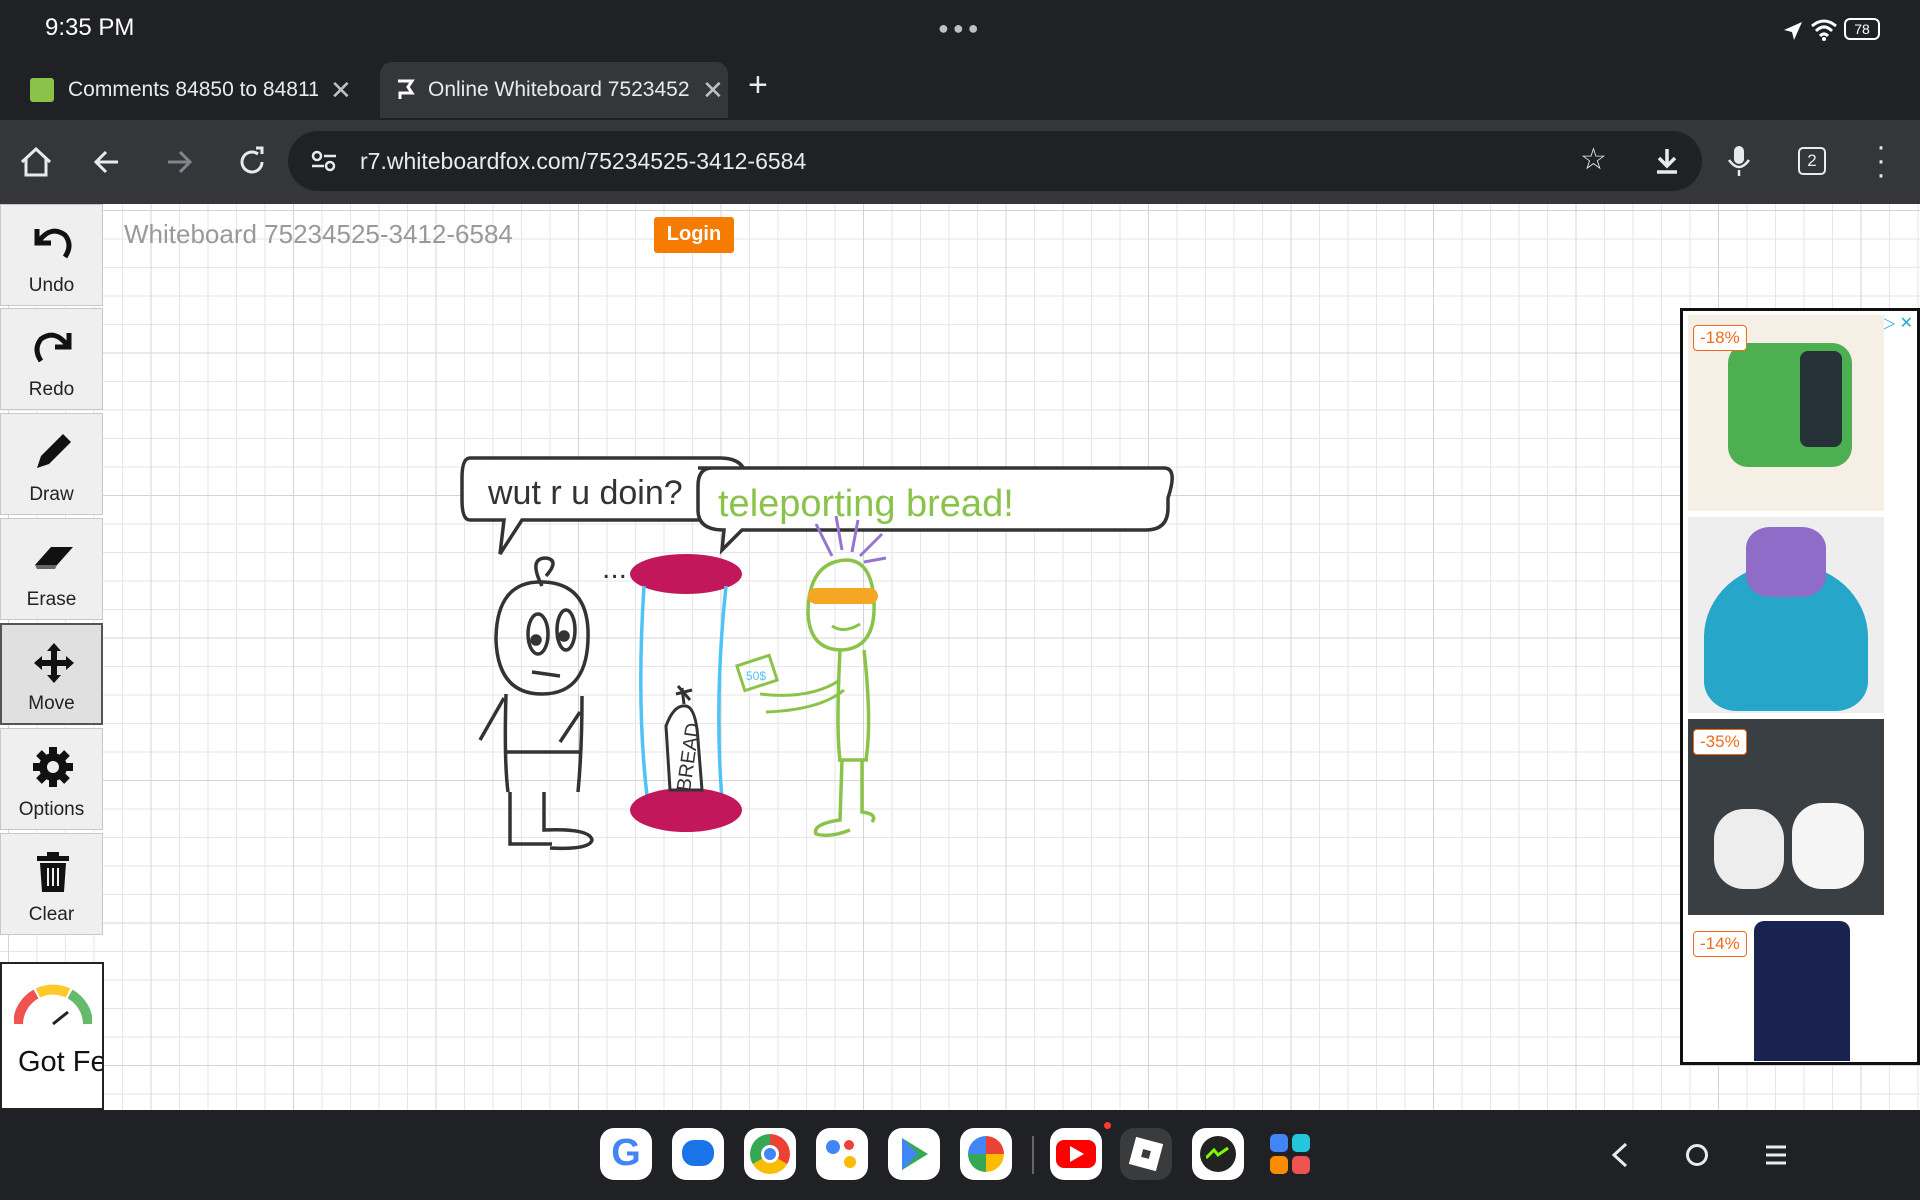  Describe the element at coordinates (252, 162) in the screenshot. I see `reload-icon` at that location.